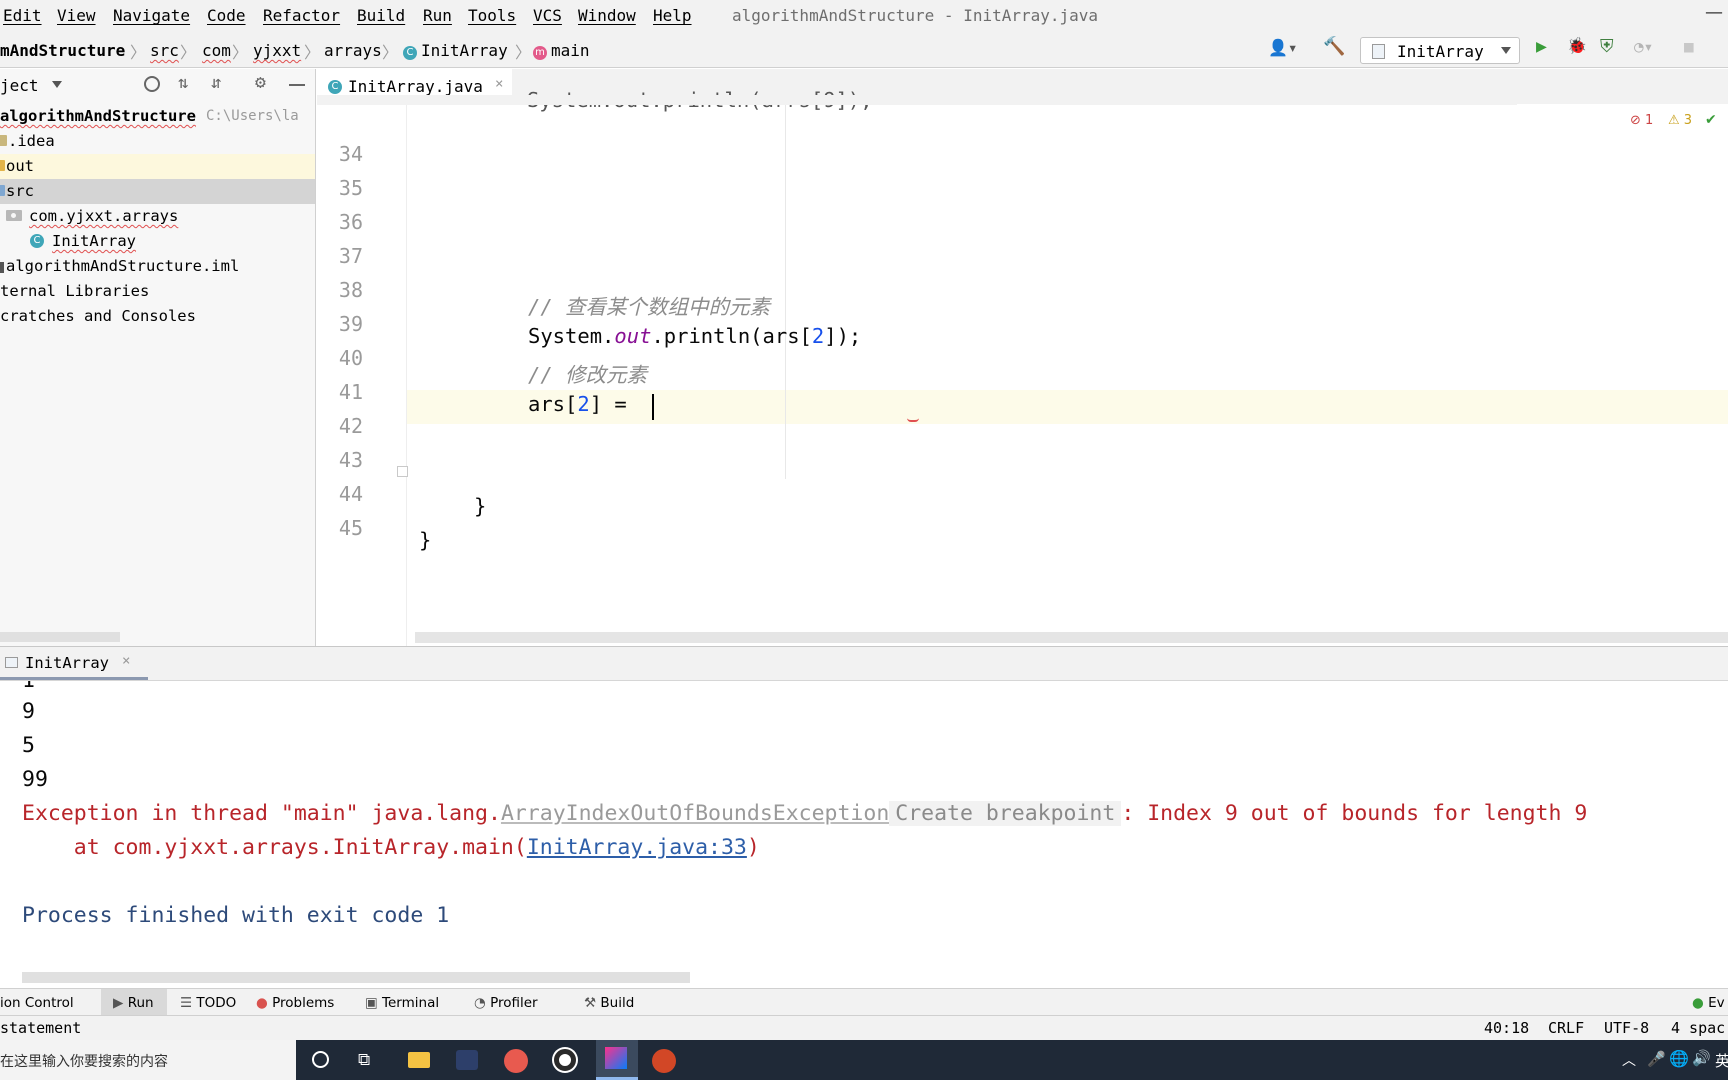  Describe the element at coordinates (1679, 1058) in the screenshot. I see `network-icon: 🌐` at that location.